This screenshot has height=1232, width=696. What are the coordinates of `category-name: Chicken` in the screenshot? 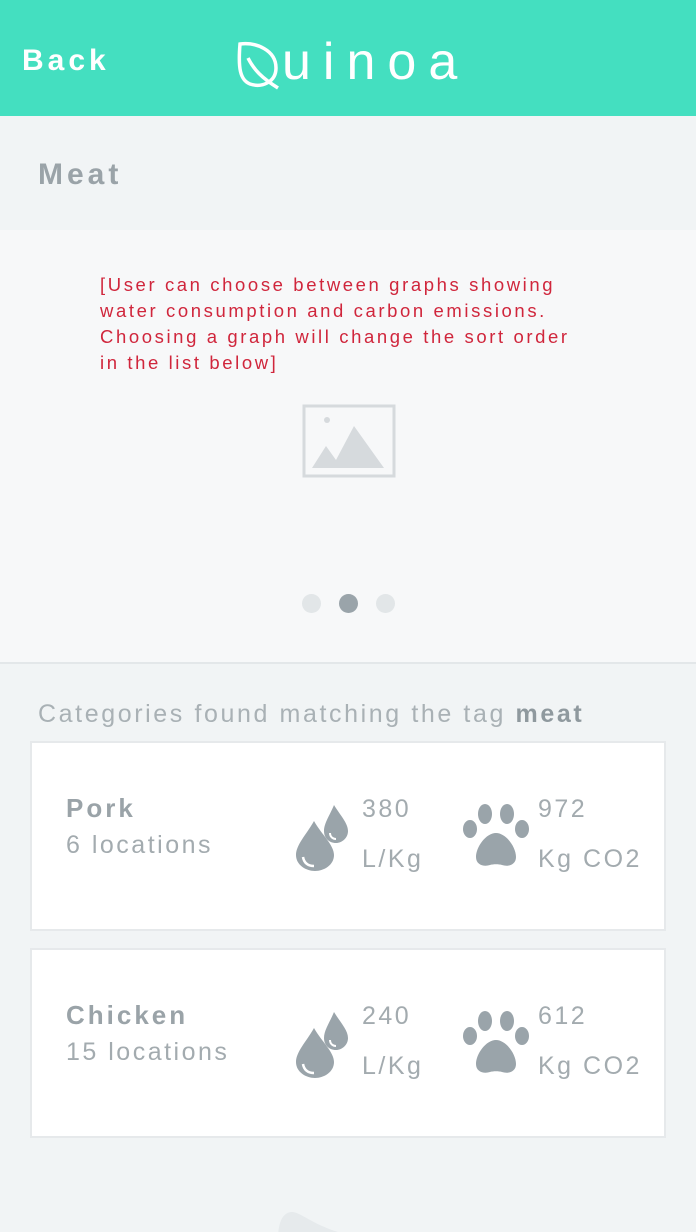 It's located at (127, 1015).